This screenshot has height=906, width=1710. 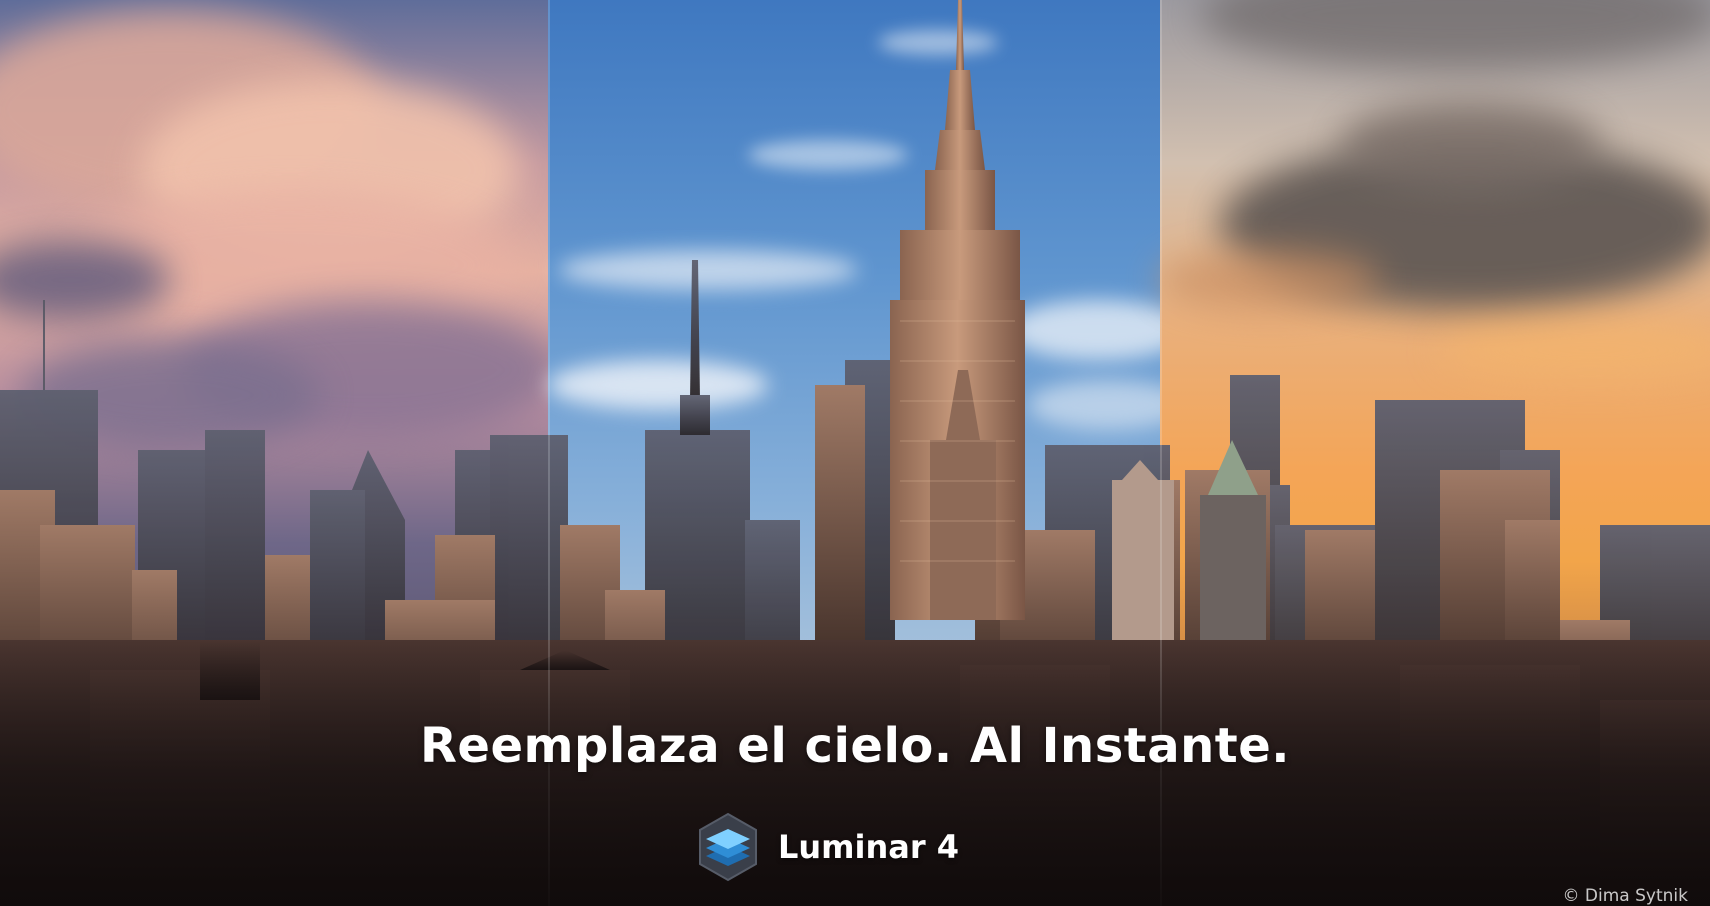 I want to click on brand-lockup: Luminar 4, so click(x=827, y=847).